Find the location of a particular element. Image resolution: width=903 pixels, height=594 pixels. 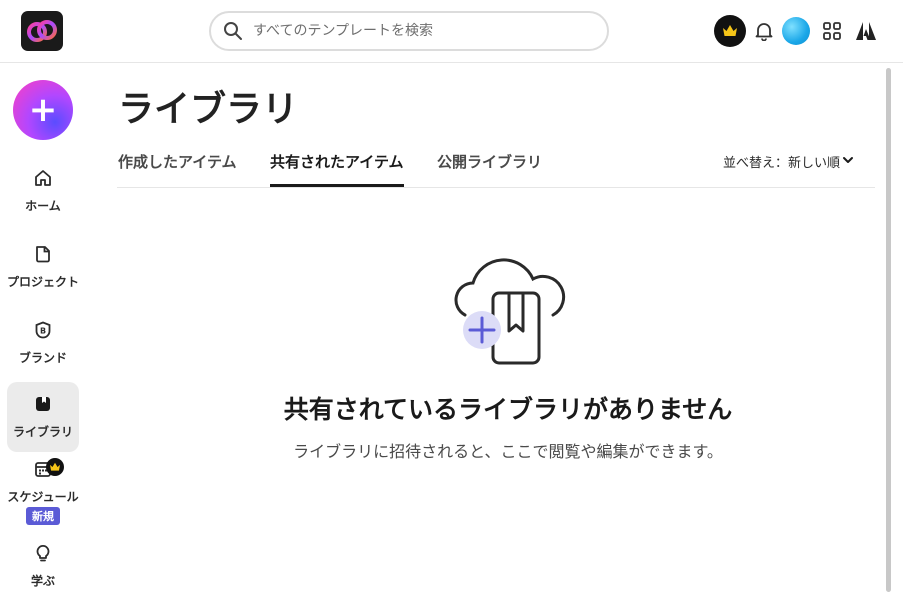

creative-cloud-logo-icon is located at coordinates (42, 31).